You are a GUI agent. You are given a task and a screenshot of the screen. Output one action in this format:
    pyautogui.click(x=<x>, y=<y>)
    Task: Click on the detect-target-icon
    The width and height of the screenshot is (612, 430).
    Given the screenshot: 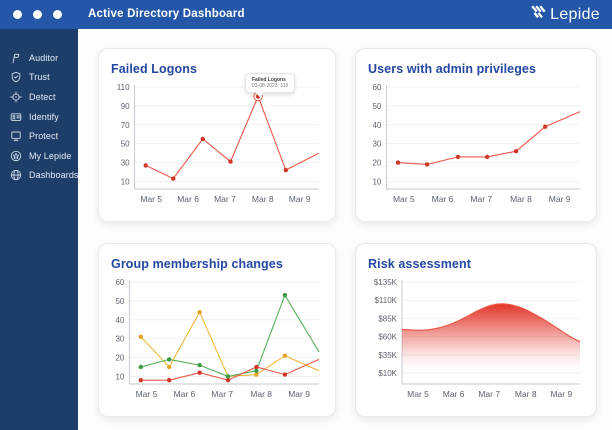 What is the action you would take?
    pyautogui.click(x=16, y=97)
    